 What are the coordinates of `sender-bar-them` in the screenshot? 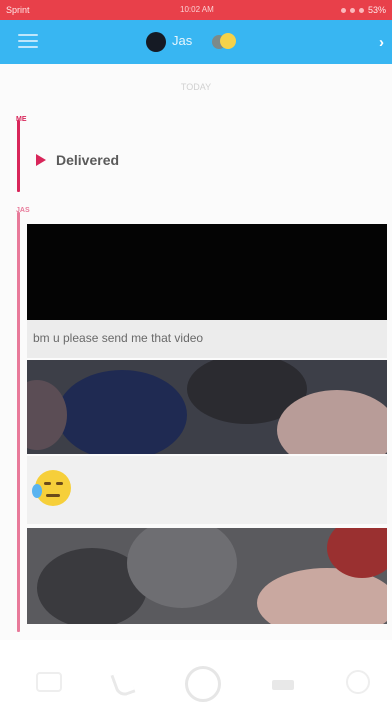 It's located at (18, 422).